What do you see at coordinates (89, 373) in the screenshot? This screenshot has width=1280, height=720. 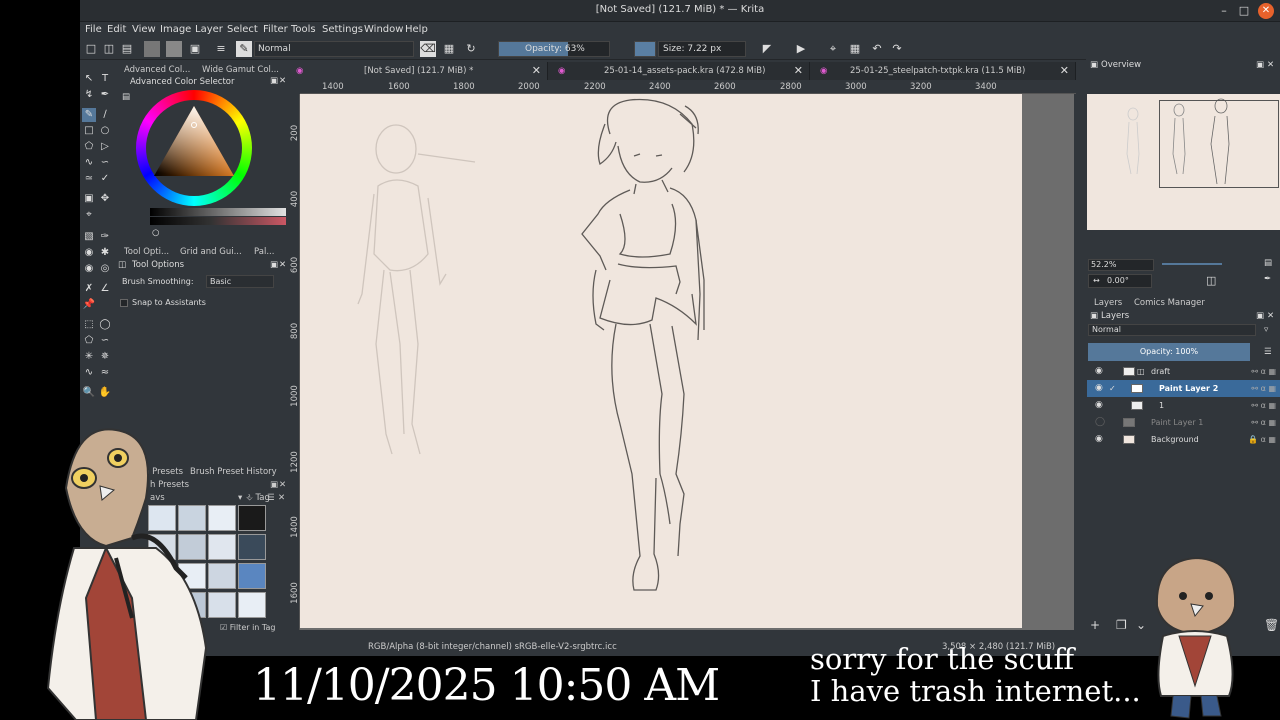 I see `bezier-select-icon: ∿` at bounding box center [89, 373].